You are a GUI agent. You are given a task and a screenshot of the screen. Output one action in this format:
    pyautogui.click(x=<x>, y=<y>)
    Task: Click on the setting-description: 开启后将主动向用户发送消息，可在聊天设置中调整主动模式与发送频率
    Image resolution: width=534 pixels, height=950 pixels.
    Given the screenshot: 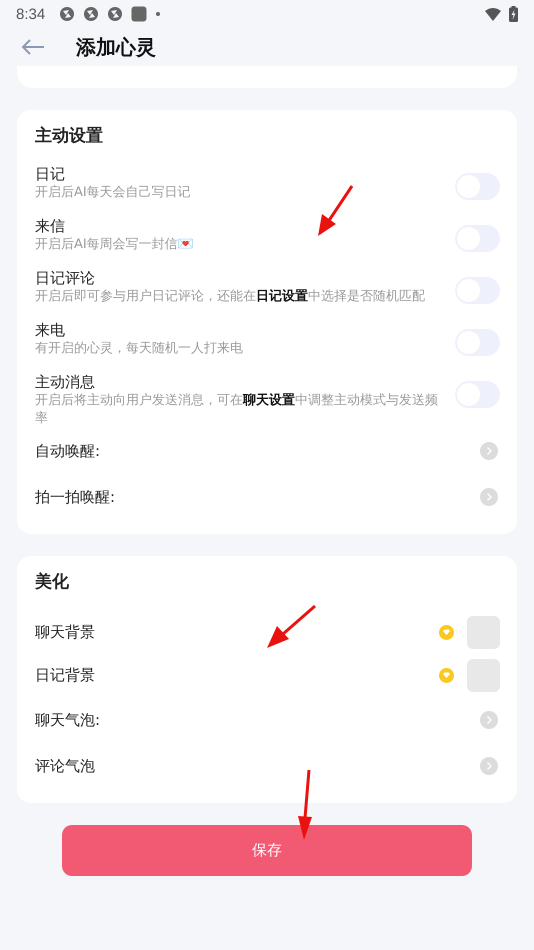 What is the action you would take?
    pyautogui.click(x=237, y=410)
    